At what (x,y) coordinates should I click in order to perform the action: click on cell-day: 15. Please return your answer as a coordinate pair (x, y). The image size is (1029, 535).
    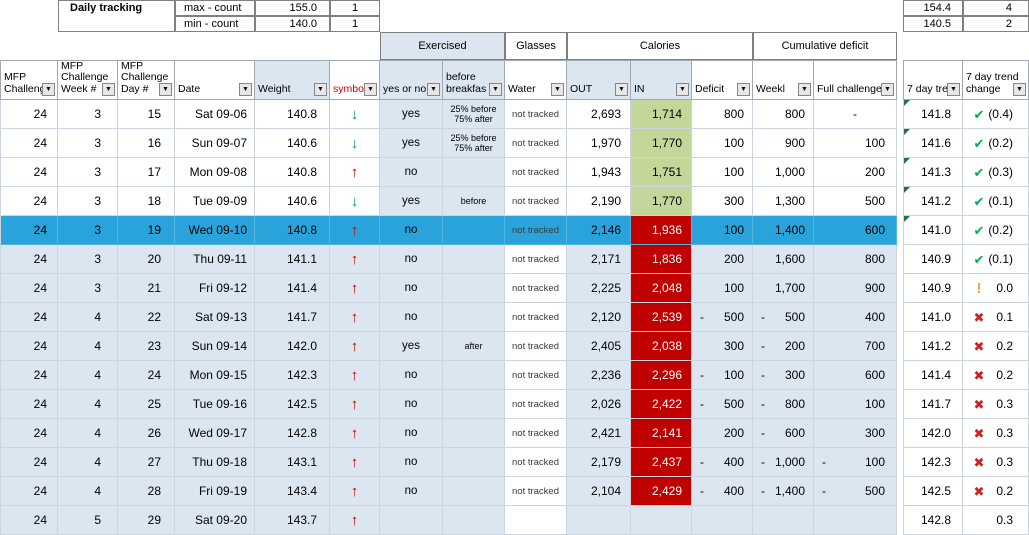
    Looking at the image, I should click on (146, 114).